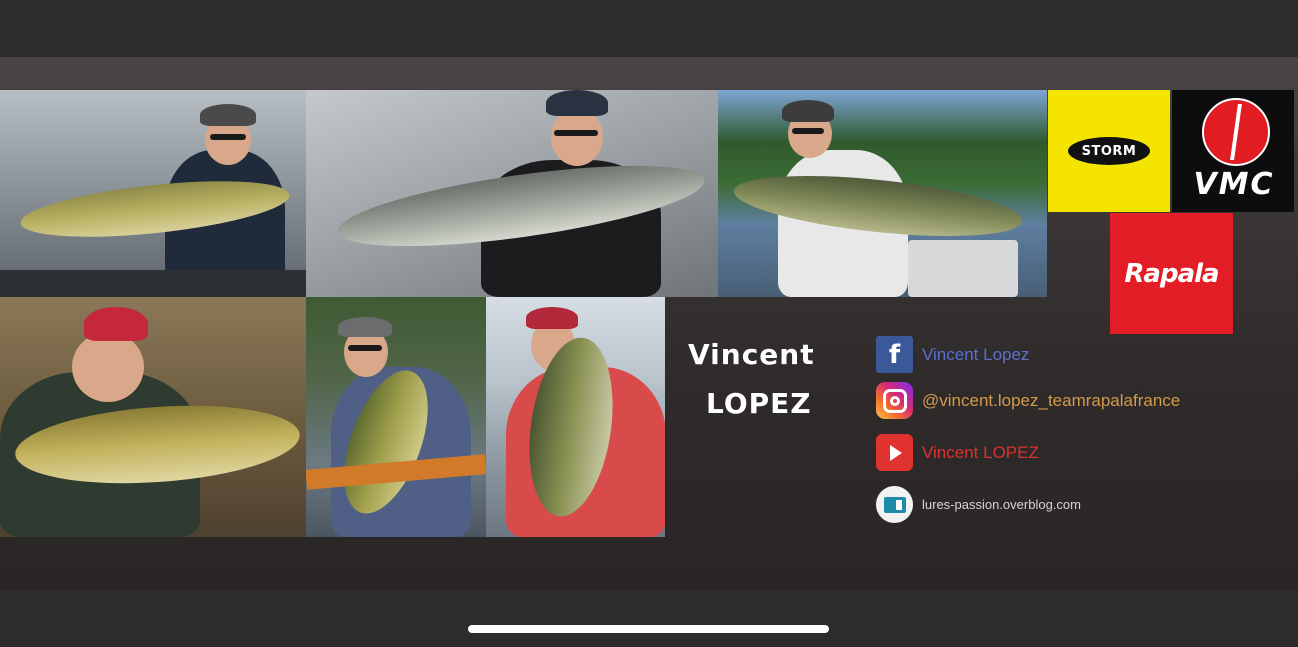 Image resolution: width=1298 pixels, height=647 pixels. What do you see at coordinates (894, 354) in the screenshot?
I see `facebook-icon: f` at bounding box center [894, 354].